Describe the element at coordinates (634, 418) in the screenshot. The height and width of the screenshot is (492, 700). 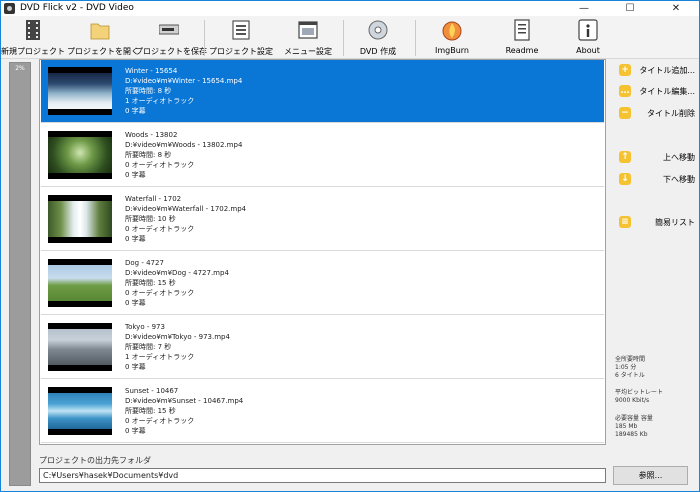
I see `capacity-label: 必要容量 容量` at that location.